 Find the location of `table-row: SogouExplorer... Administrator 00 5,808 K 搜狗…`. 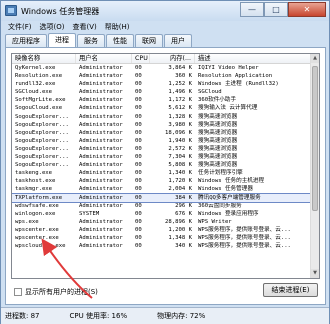

table-row: SogouExplorer... Administrator 00 5,808 K 搜狗… is located at coordinates (162, 165).